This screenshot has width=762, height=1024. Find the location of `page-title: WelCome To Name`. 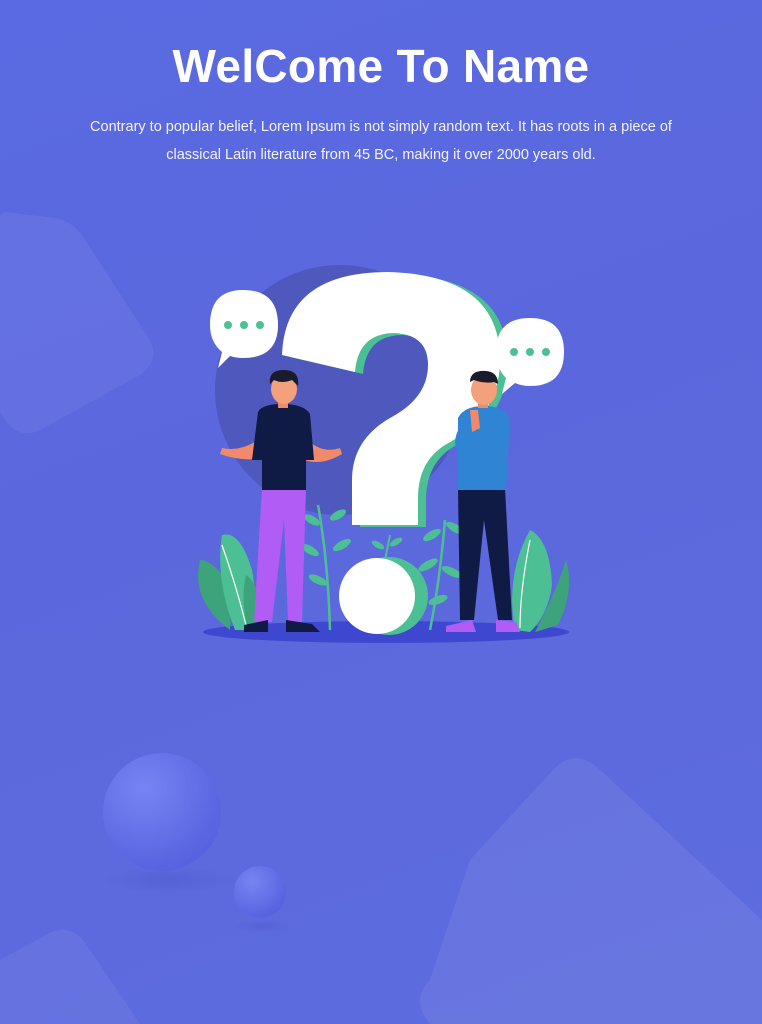

page-title: WelCome To Name is located at coordinates (381, 66).